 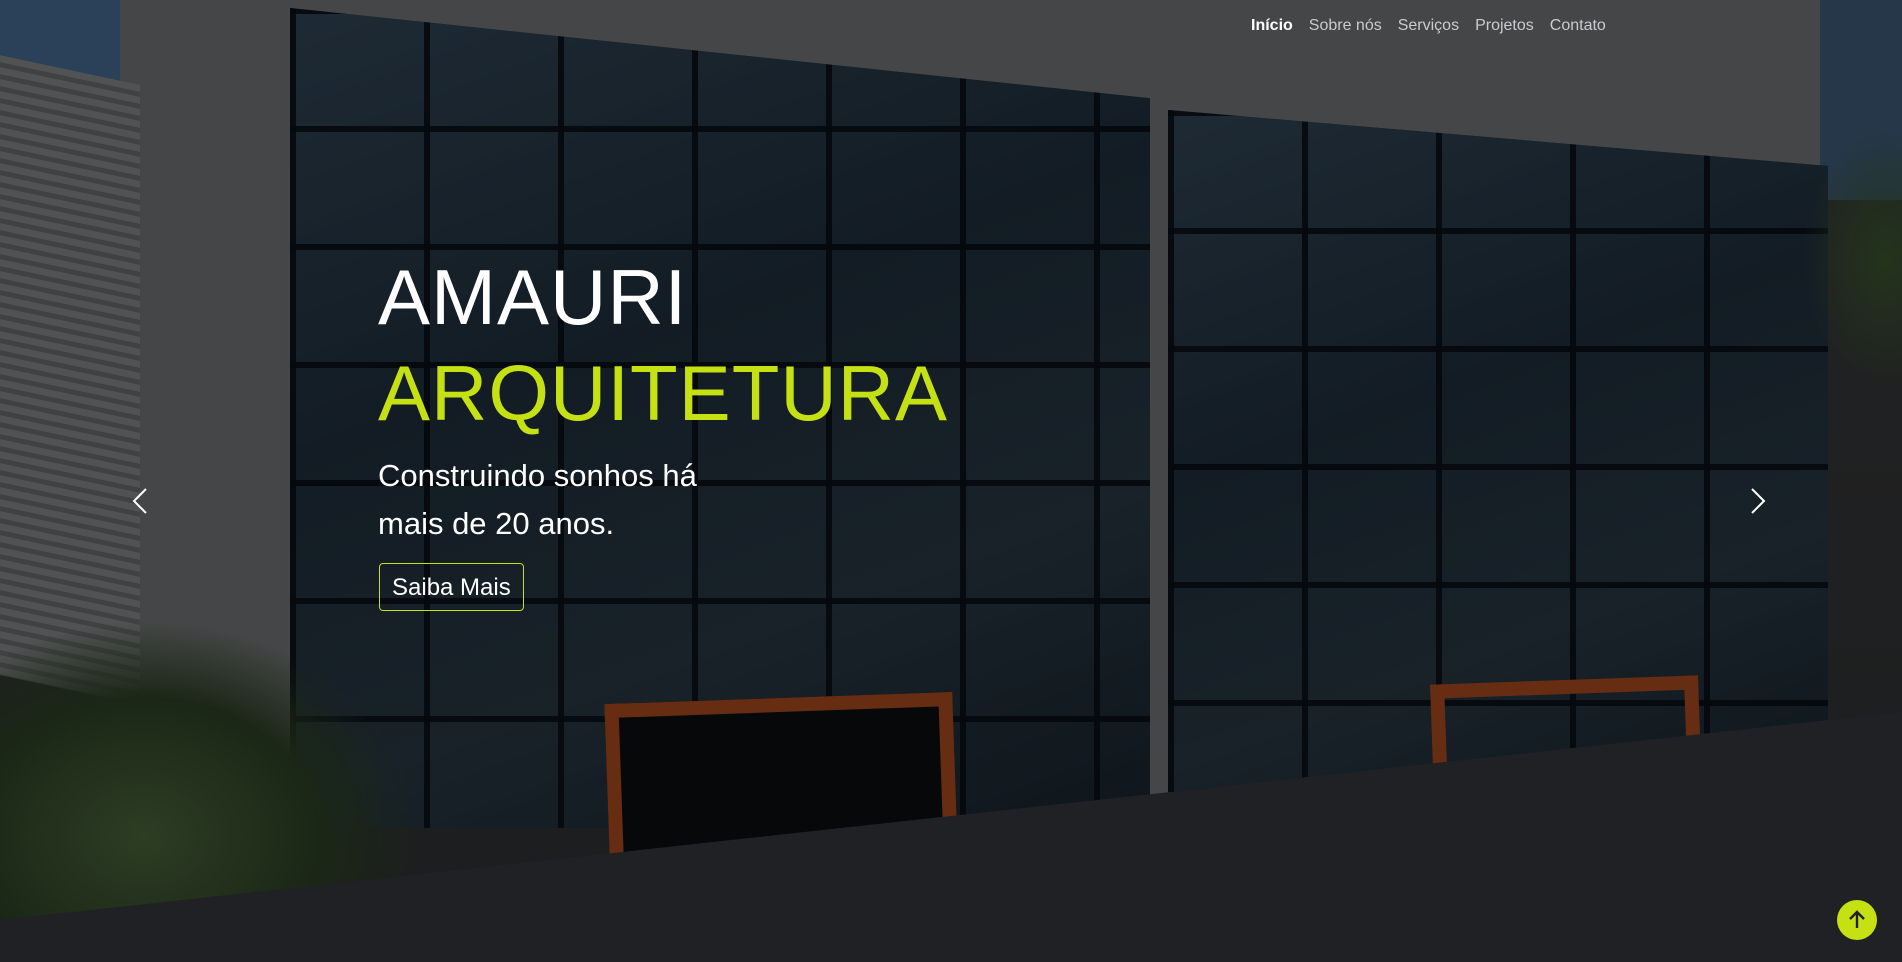 I want to click on arrow-up-icon, so click(x=1857, y=919).